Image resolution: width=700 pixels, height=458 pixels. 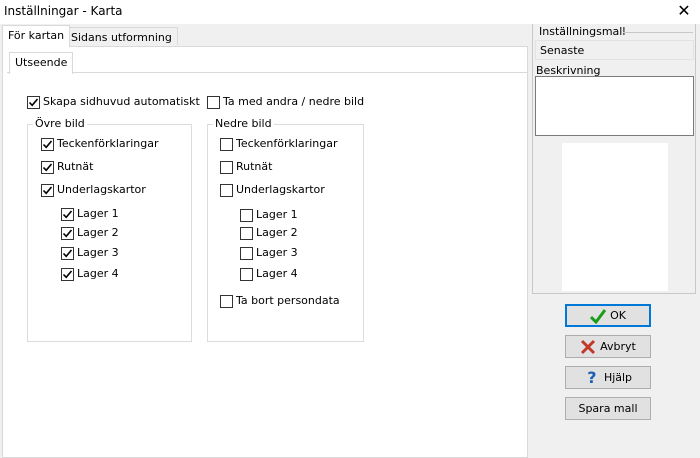 What do you see at coordinates (618, 346) in the screenshot?
I see `cancel-label: Avbryt` at bounding box center [618, 346].